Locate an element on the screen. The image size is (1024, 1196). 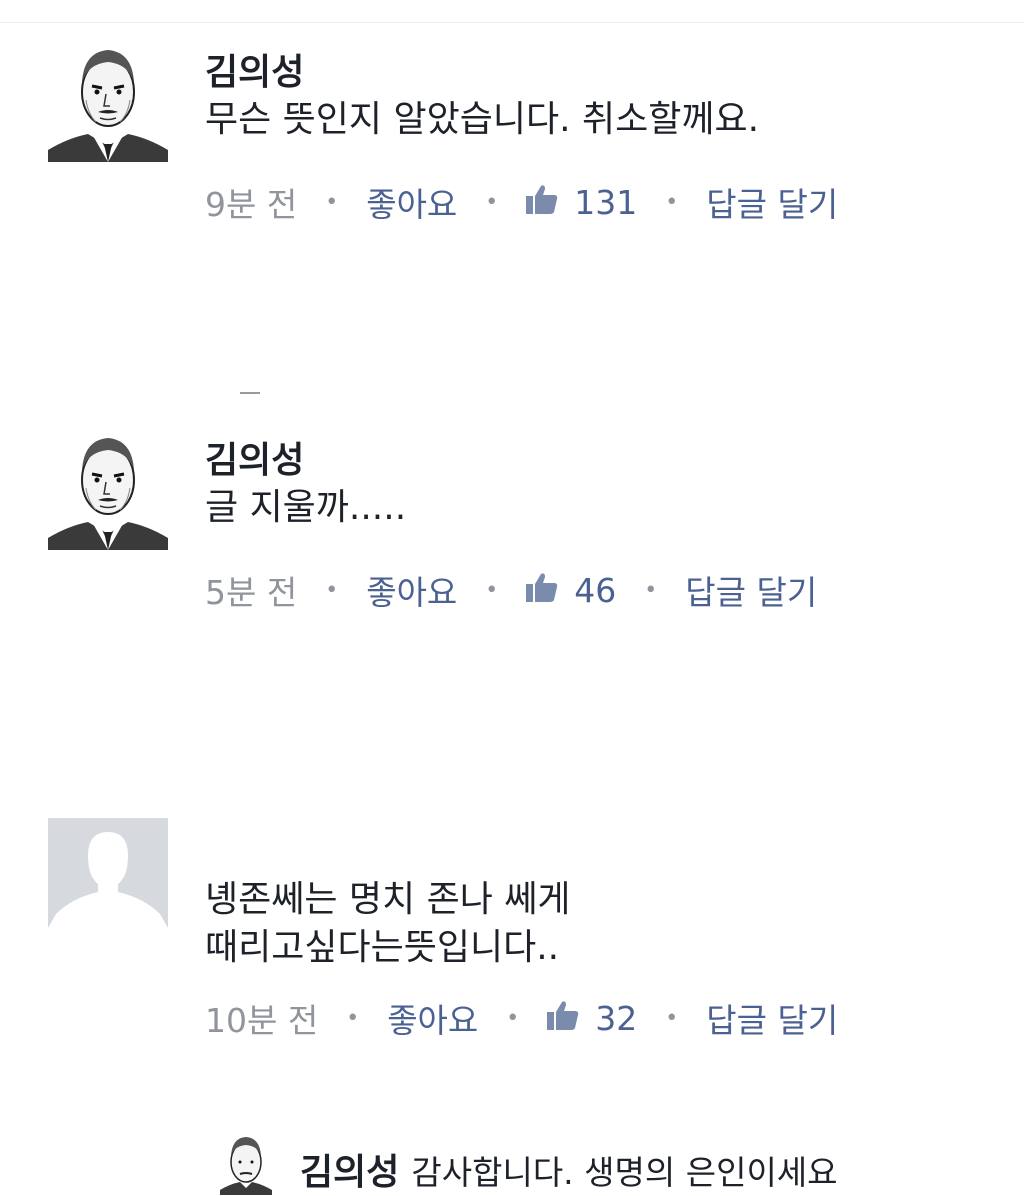
comment-text-line-1: 녱존쎄는 명치 존나 쎄게 is located at coordinates (388, 899).